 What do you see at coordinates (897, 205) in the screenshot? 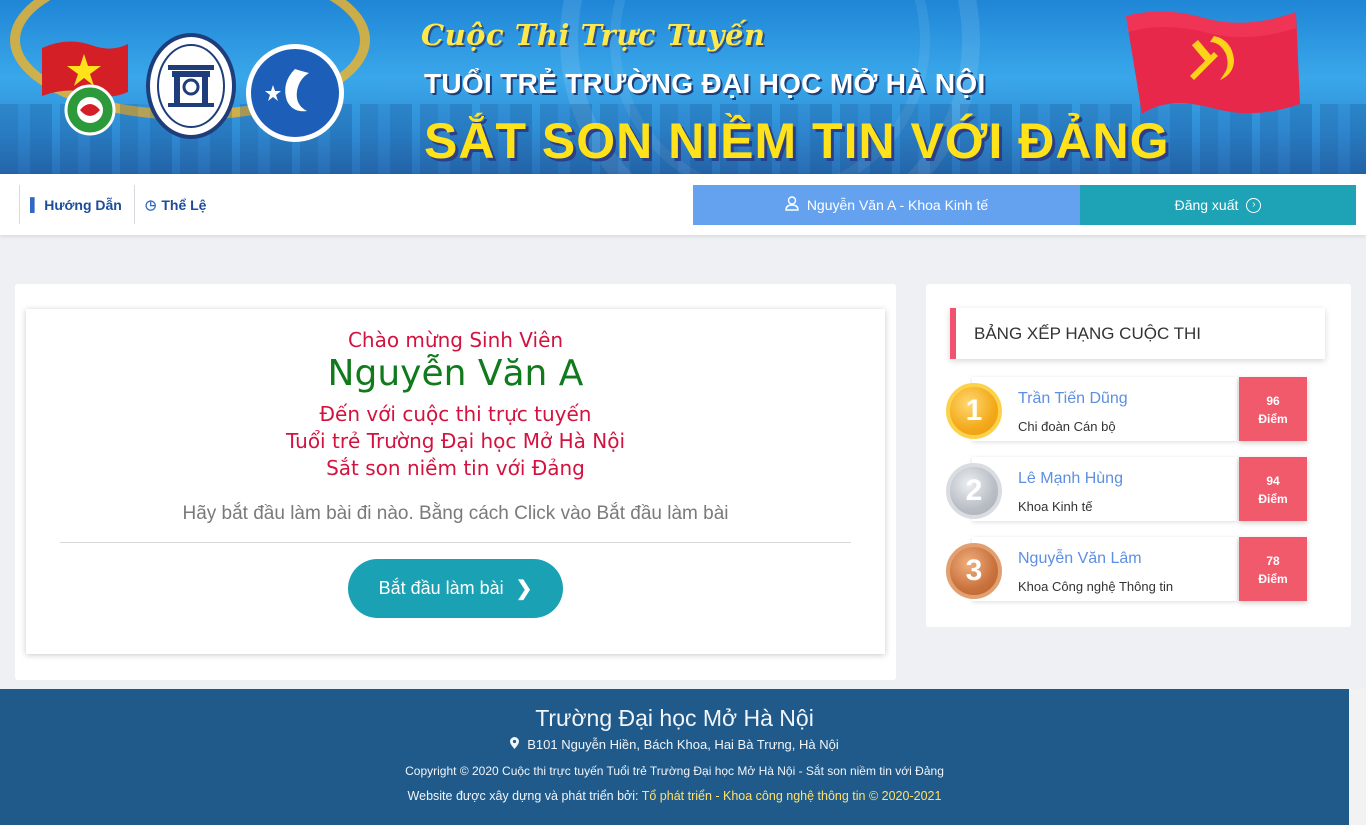
I see `user-label: Nguyễn Văn A - Khoa Kinh tế` at bounding box center [897, 205].